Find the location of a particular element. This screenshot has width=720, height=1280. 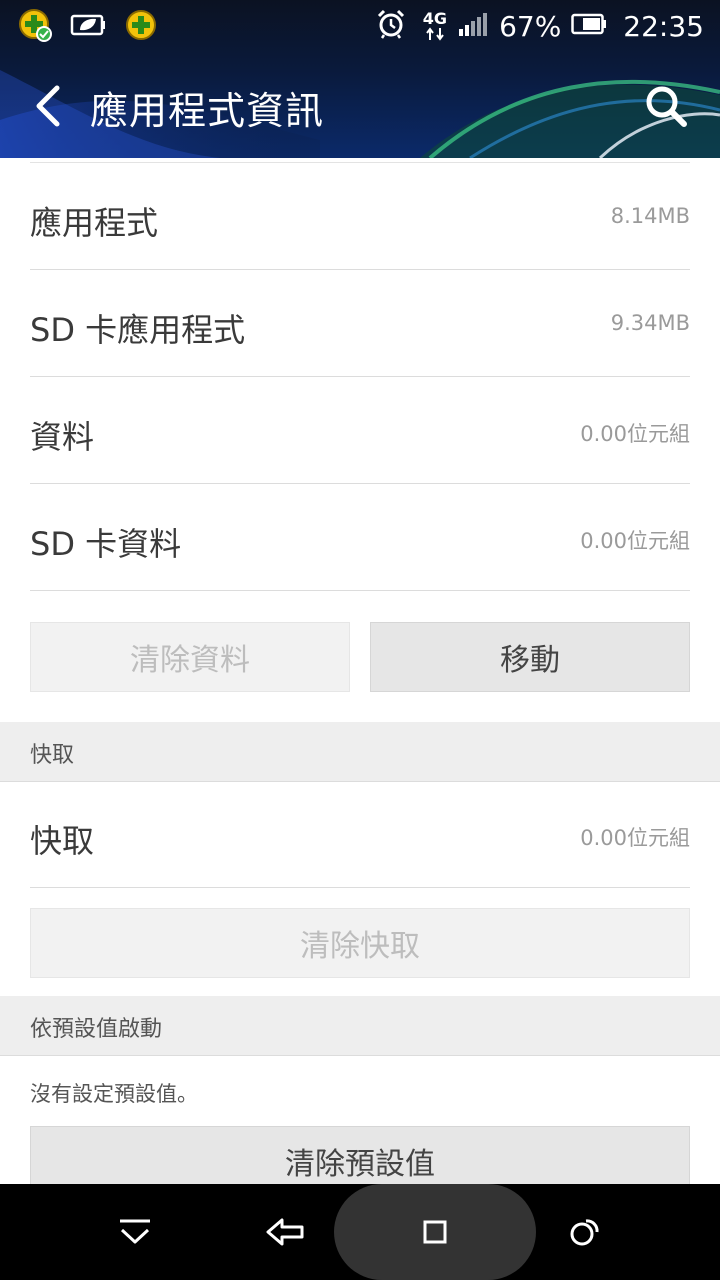

chevron-down-bar-icon is located at coordinates (135, 1231).